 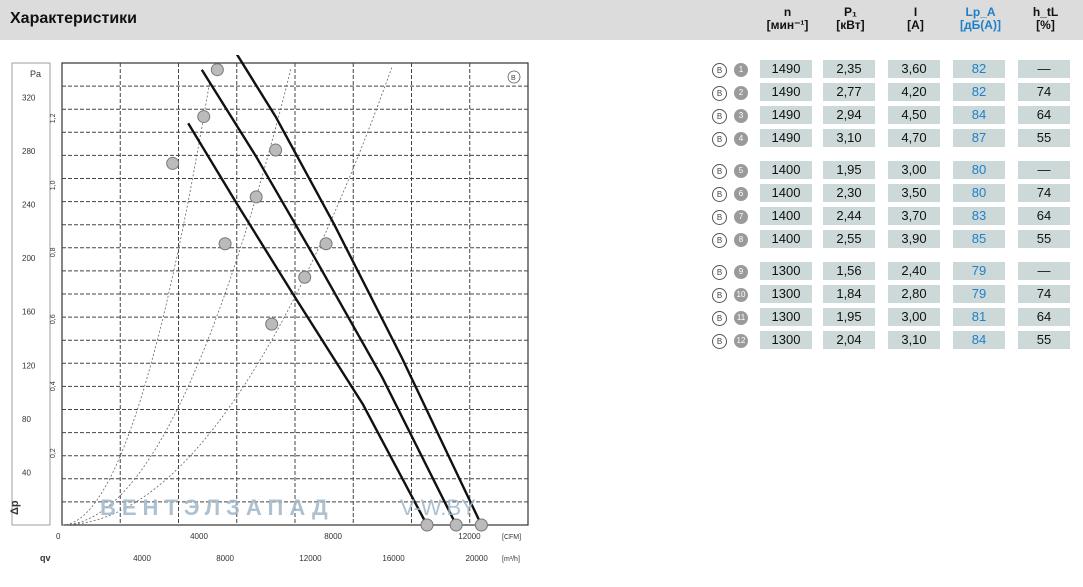 I want to click on column-header-2: I [A], so click(x=915, y=19).